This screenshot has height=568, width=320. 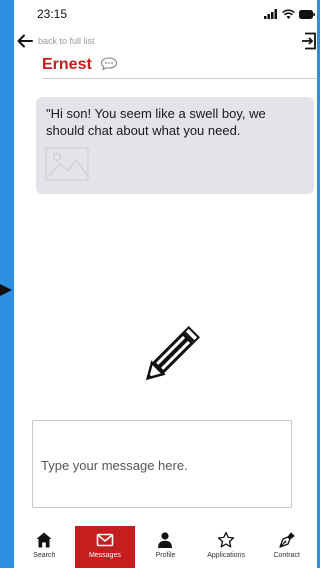 I want to click on tab-profile-label: Profile, so click(x=165, y=555).